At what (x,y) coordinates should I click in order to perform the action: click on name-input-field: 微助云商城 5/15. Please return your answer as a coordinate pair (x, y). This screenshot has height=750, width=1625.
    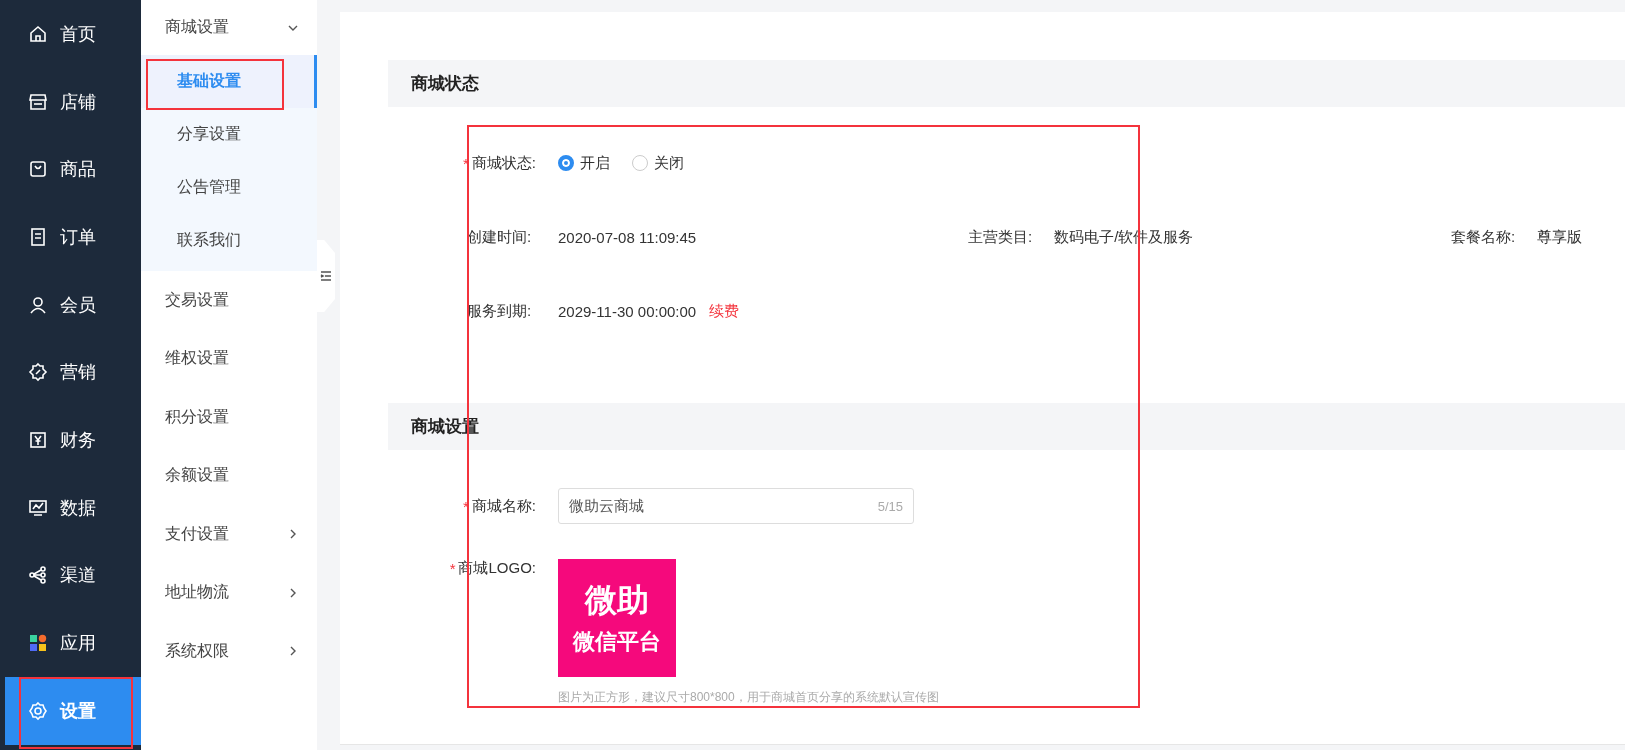
    Looking at the image, I should click on (736, 506).